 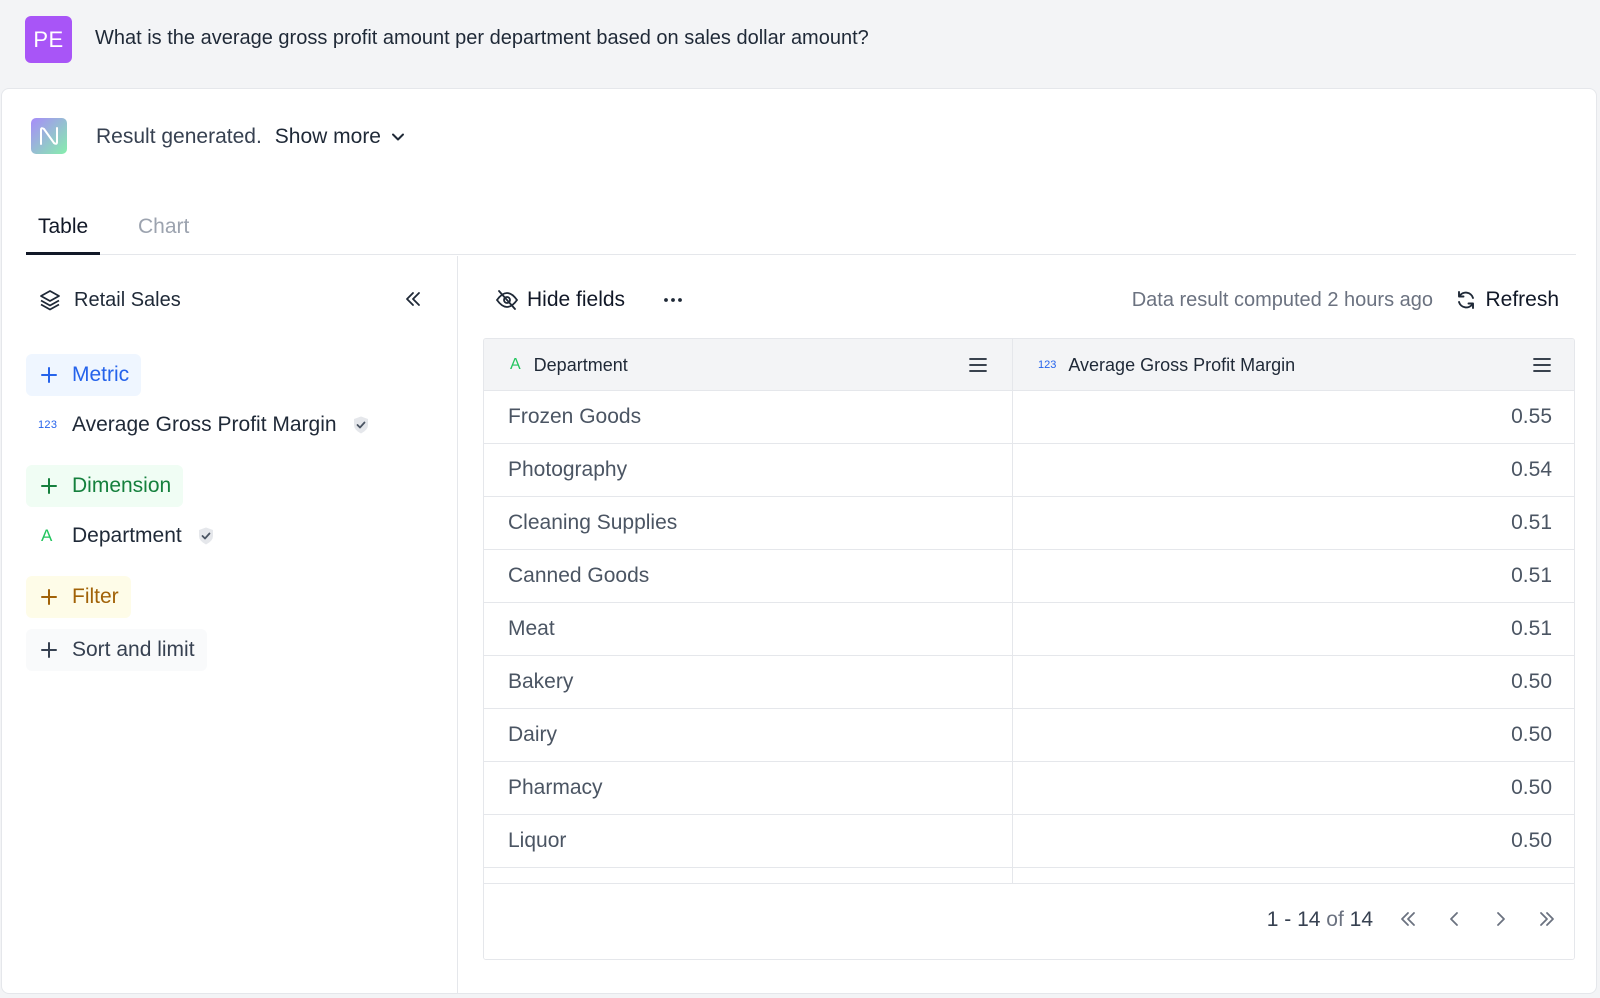 I want to click on department-cell: Cleaning Supplies, so click(x=748, y=523).